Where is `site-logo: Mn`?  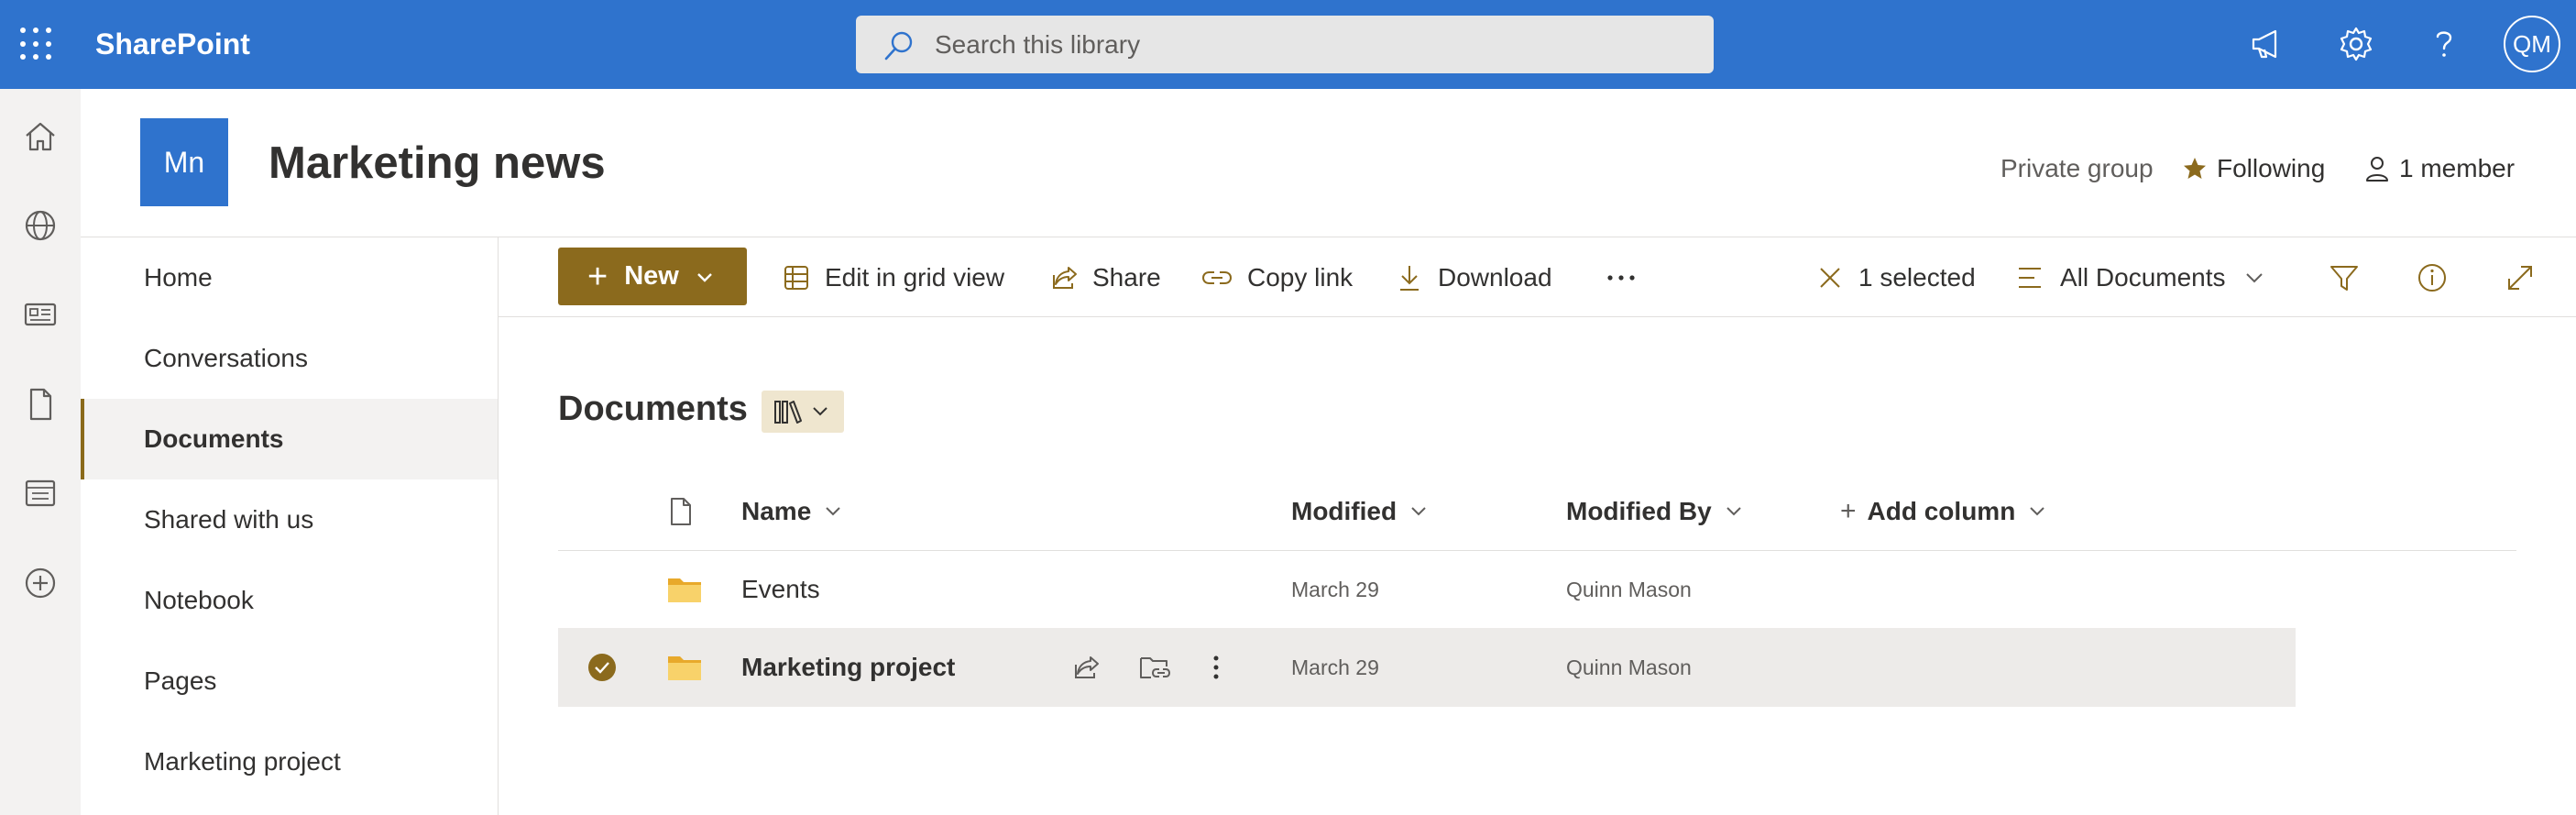 site-logo: Mn is located at coordinates (184, 162).